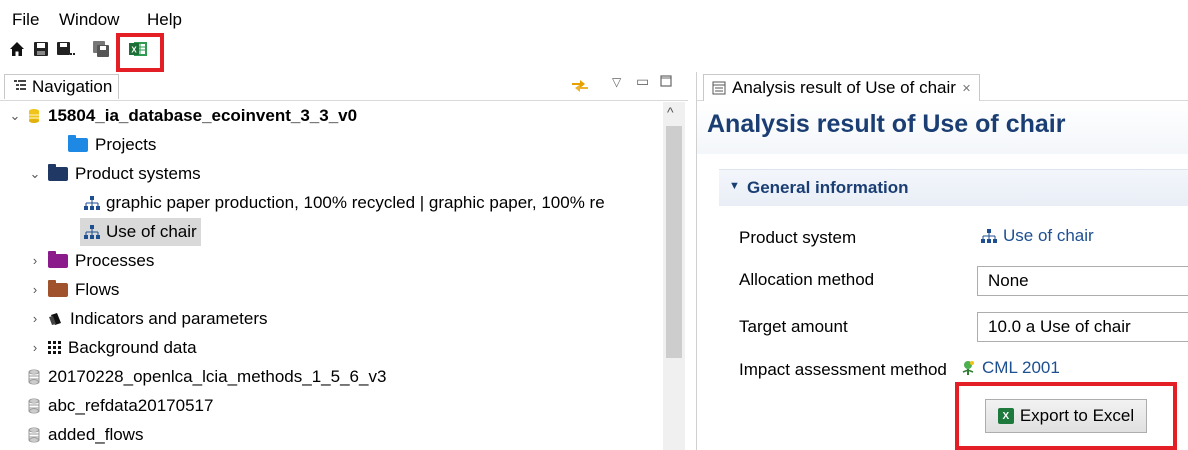 This screenshot has height=450, width=1188. I want to click on indicators-icon, so click(56, 319).